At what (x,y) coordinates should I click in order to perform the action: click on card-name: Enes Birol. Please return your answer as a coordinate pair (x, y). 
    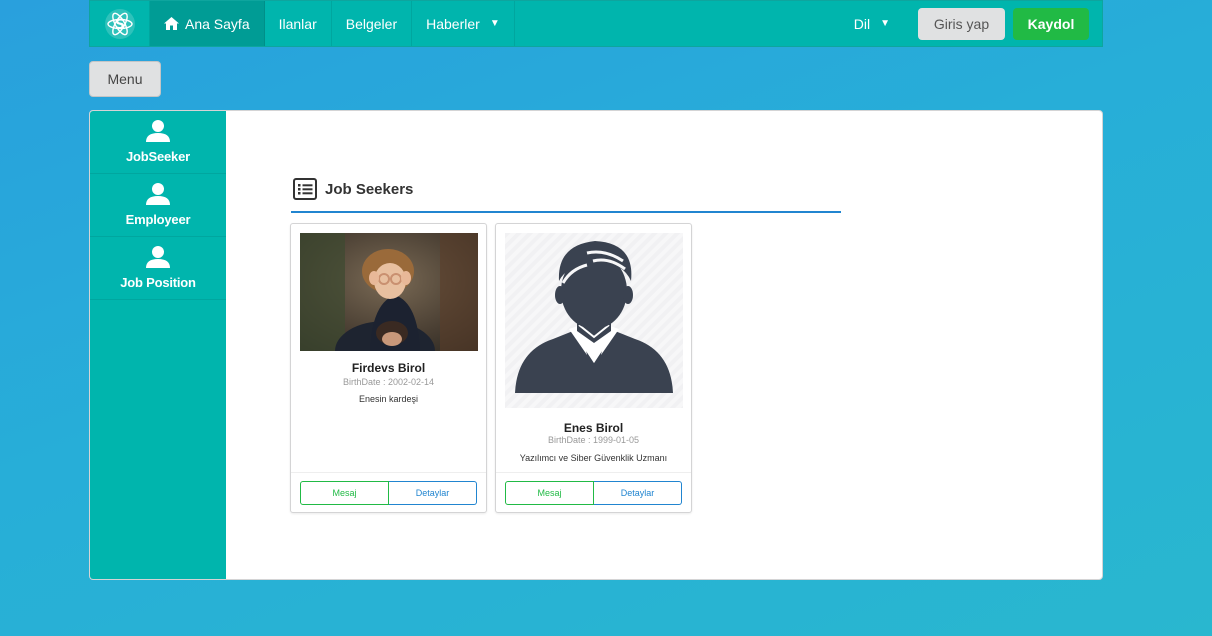
    Looking at the image, I should click on (593, 428).